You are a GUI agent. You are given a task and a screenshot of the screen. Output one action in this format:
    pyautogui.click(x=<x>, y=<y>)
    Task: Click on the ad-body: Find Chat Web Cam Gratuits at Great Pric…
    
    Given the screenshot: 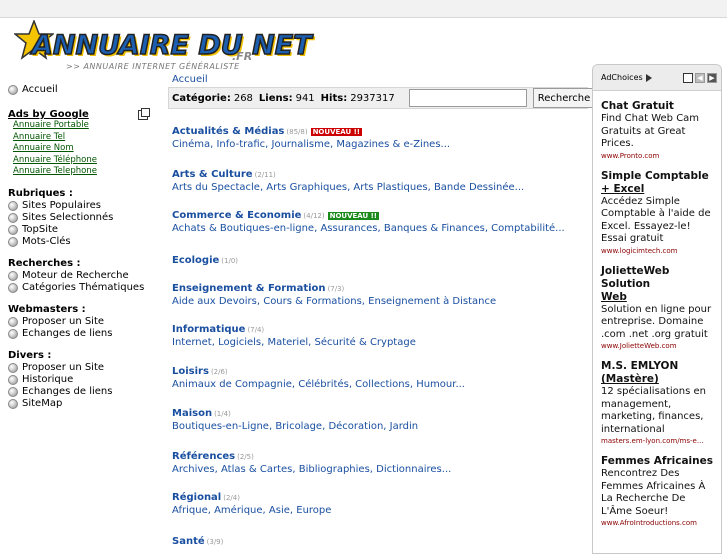 What is the action you would take?
    pyautogui.click(x=650, y=131)
    